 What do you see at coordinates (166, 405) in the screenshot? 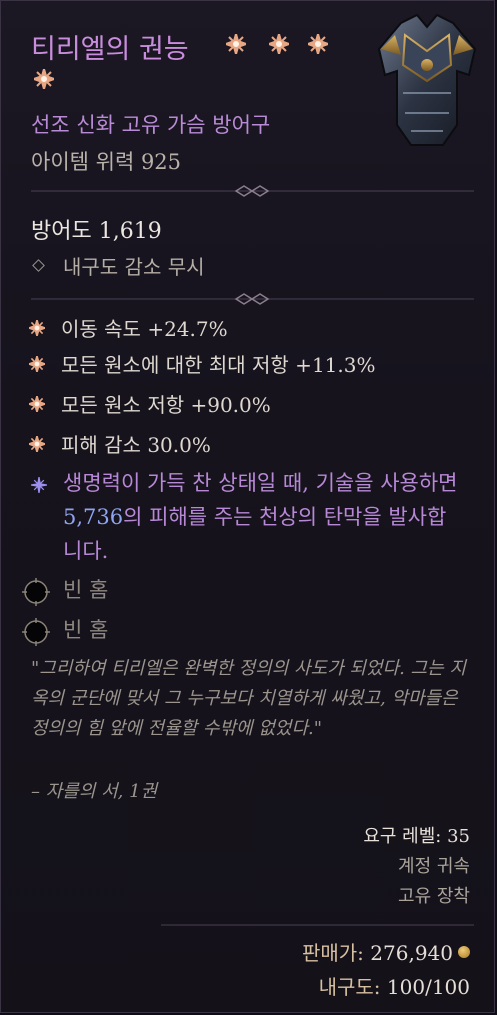
I see `affix-line: 모든 원소 저항 +90.0%` at bounding box center [166, 405].